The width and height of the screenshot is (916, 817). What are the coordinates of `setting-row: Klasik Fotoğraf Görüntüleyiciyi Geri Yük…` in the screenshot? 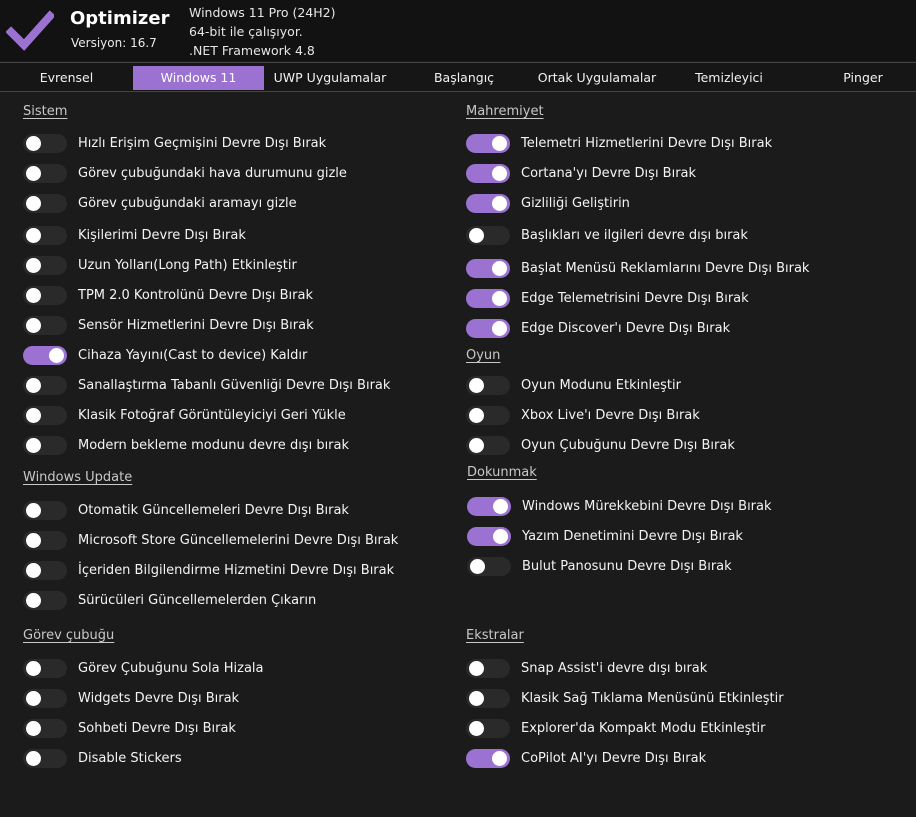 It's located at (184, 415).